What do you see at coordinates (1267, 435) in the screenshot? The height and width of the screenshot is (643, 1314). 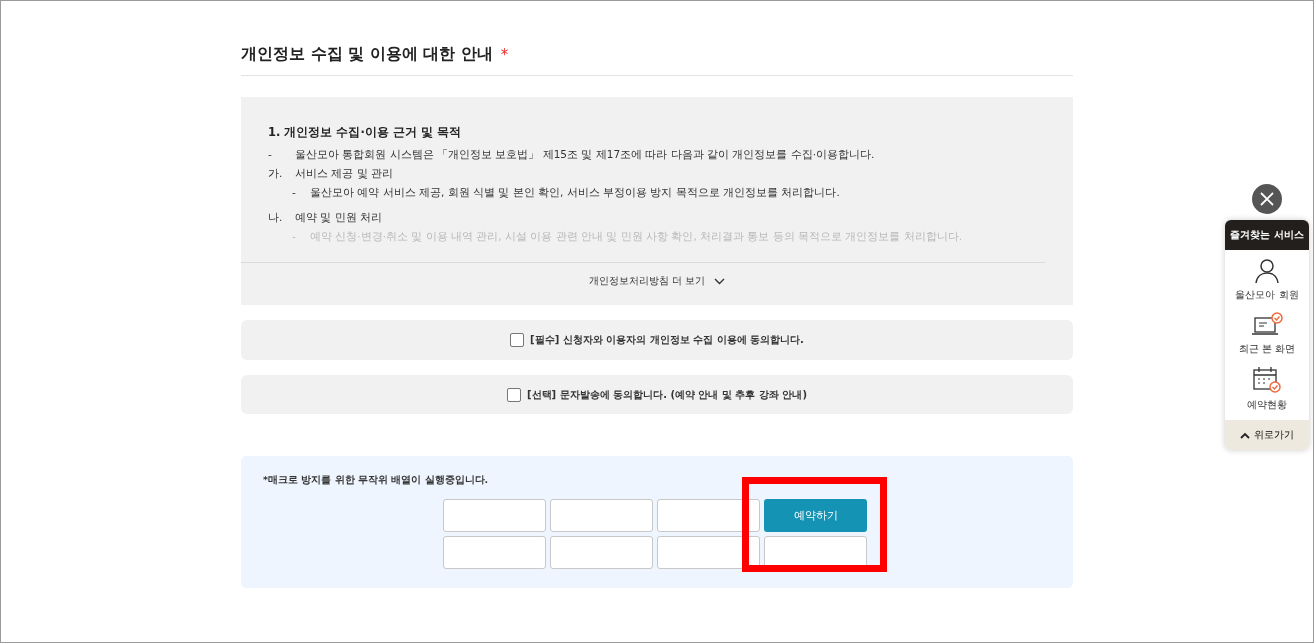 I see `back-to-top-button: 위로가기` at bounding box center [1267, 435].